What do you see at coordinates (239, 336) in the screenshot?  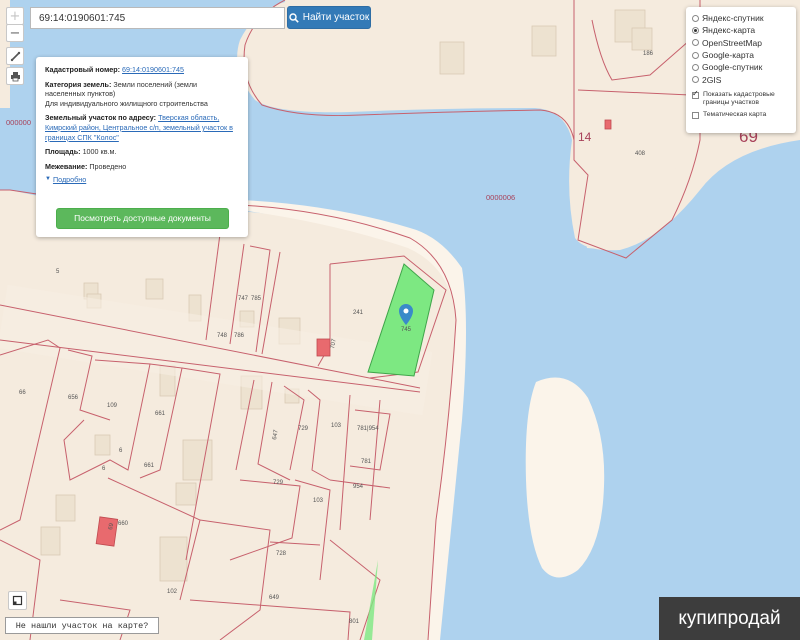 I see `label-786: 786` at bounding box center [239, 336].